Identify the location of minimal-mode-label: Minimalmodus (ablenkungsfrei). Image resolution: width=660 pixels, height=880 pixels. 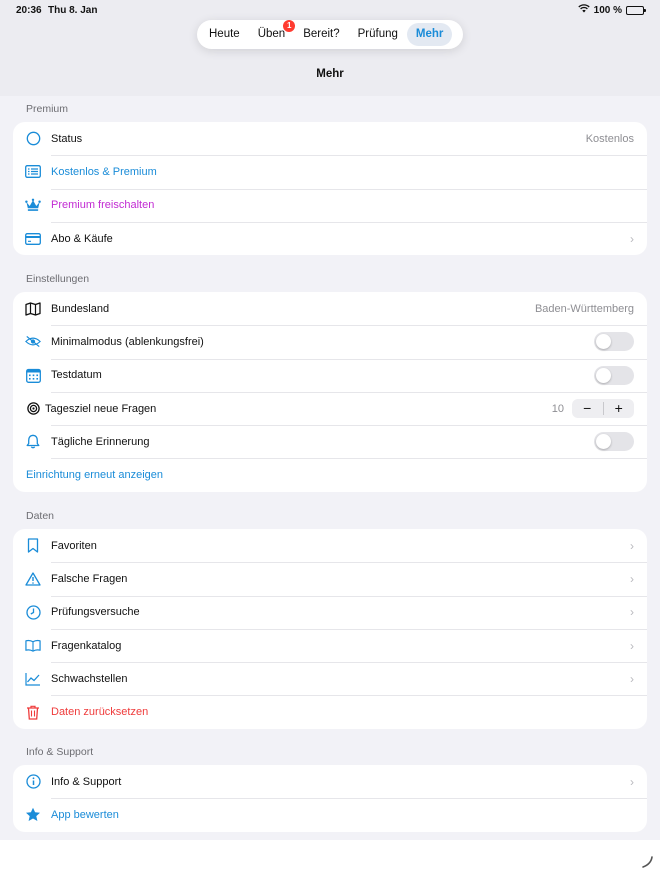
(127, 341).